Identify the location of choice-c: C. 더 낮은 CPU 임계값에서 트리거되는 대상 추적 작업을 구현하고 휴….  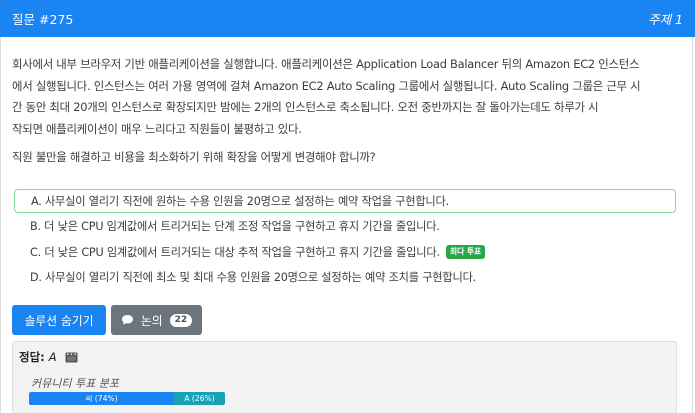
(345, 252).